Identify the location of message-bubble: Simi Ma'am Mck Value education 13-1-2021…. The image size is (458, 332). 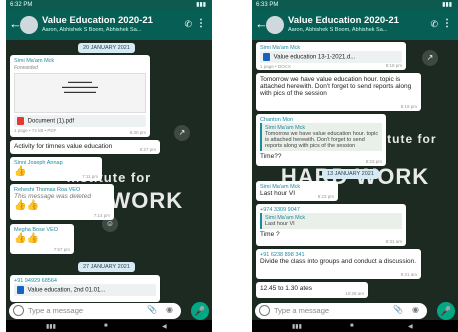
(331, 56).